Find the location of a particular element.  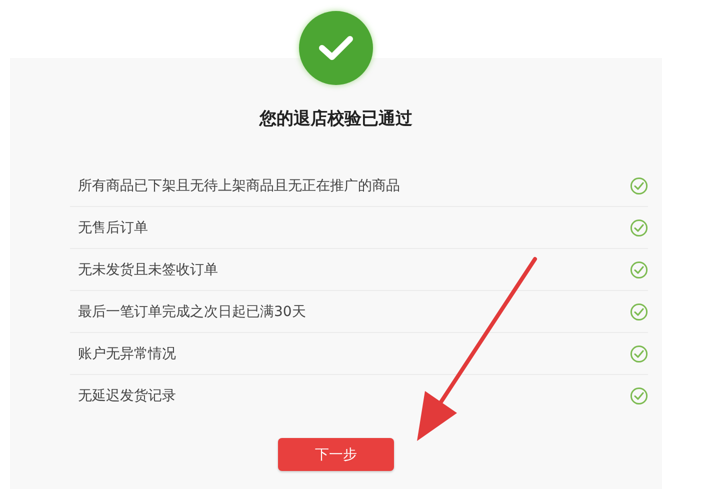

check-icon is located at coordinates (336, 48).